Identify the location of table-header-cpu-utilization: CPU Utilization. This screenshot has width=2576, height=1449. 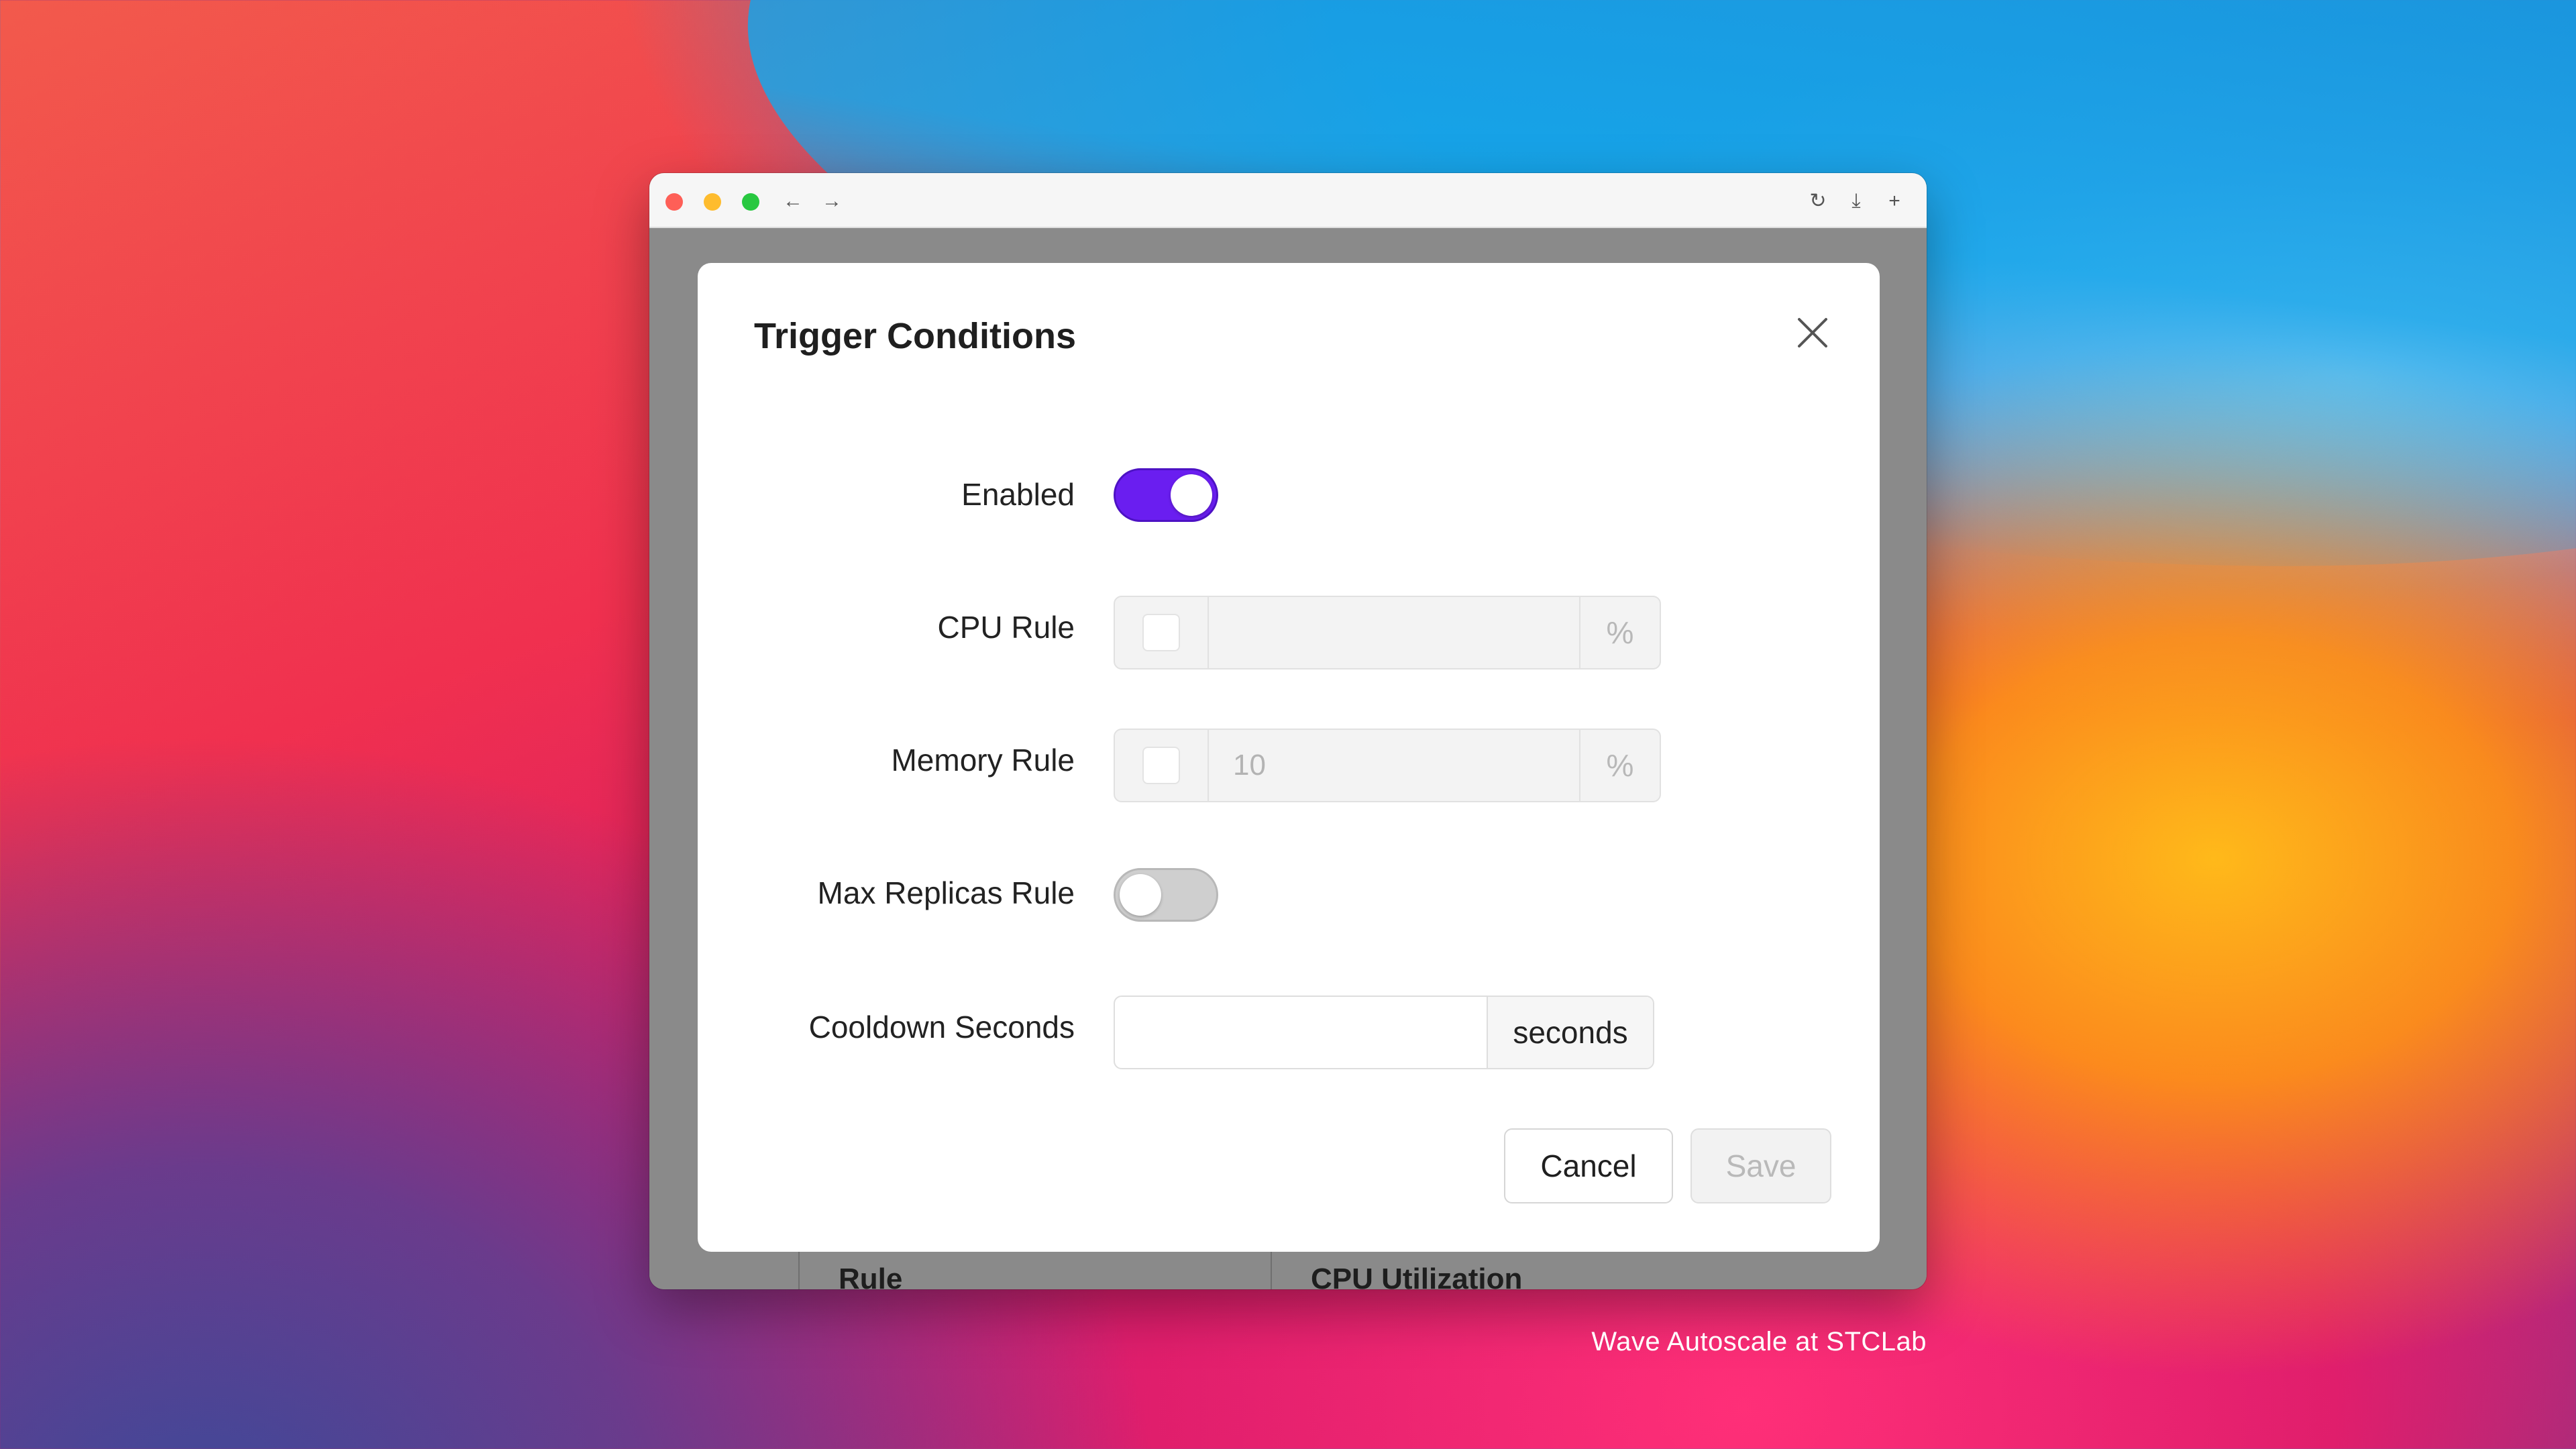
(1417, 1276).